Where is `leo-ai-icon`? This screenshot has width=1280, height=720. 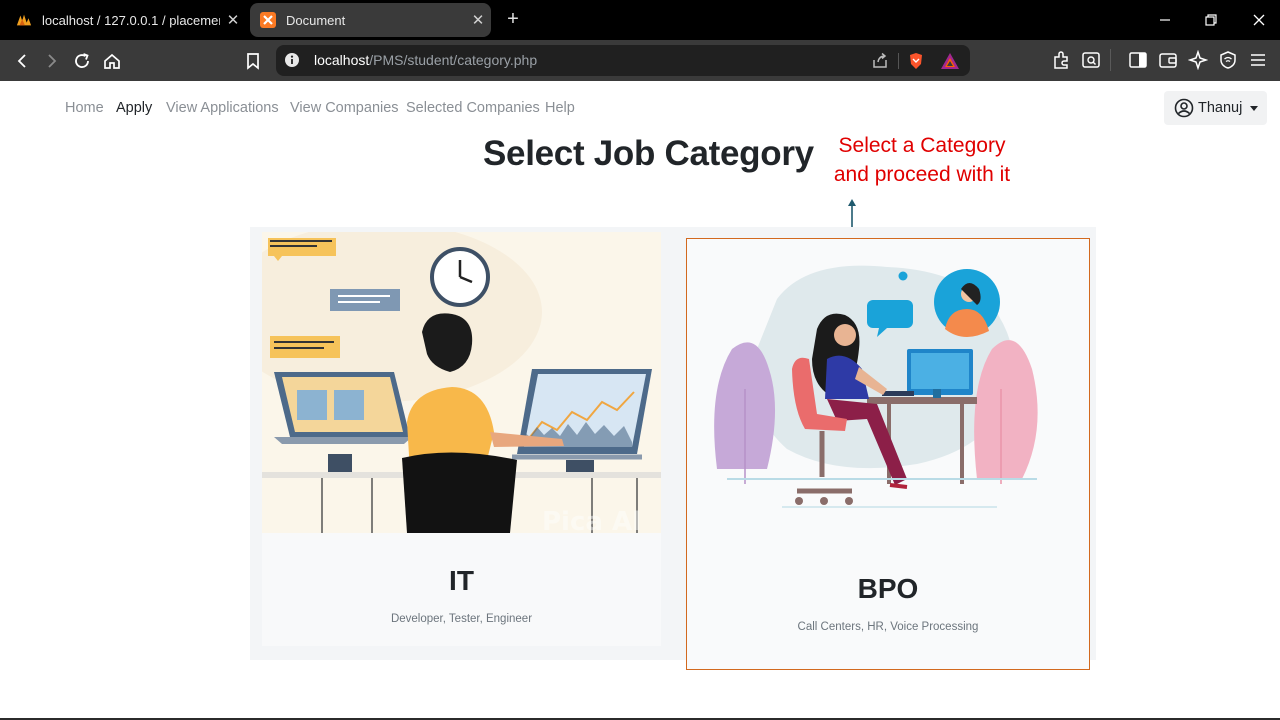
leo-ai-icon is located at coordinates (1198, 60).